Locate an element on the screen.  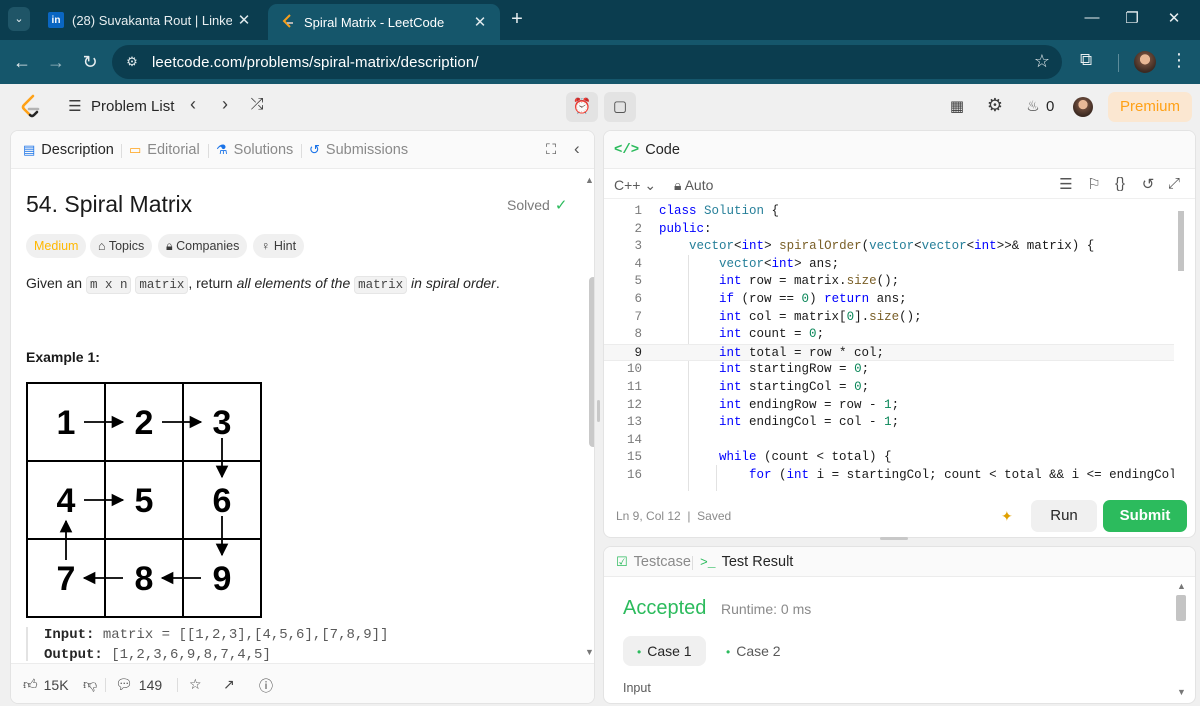
settings-gear-icon: ⚙ is located at coordinates (995, 105).